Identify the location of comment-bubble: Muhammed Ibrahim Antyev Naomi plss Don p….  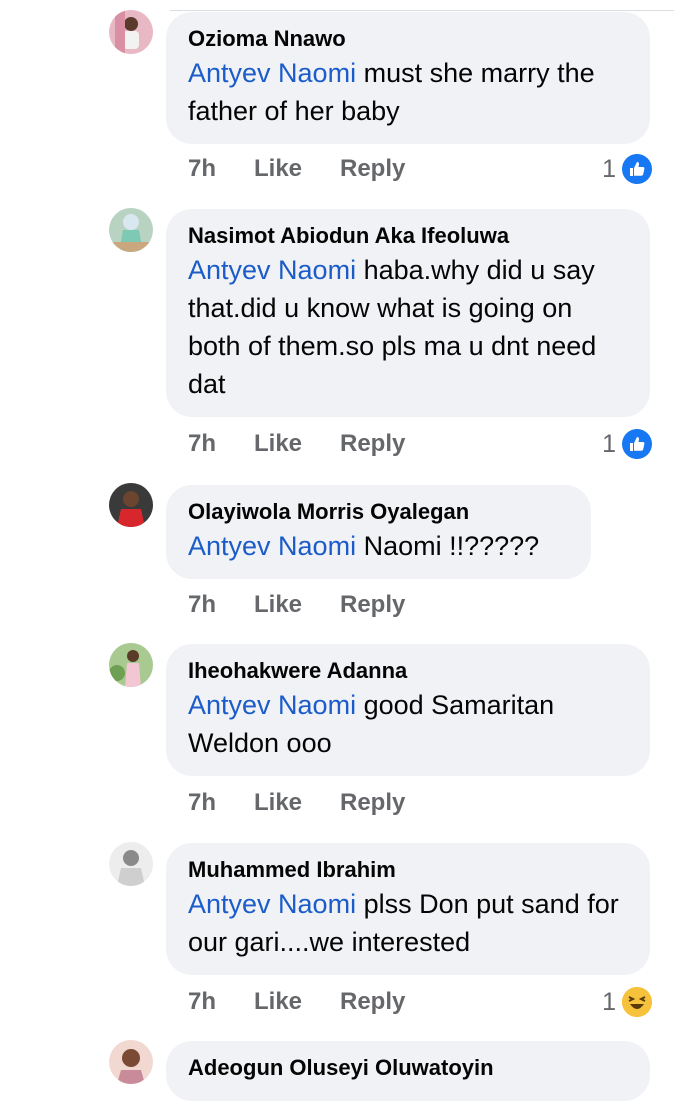
(408, 909).